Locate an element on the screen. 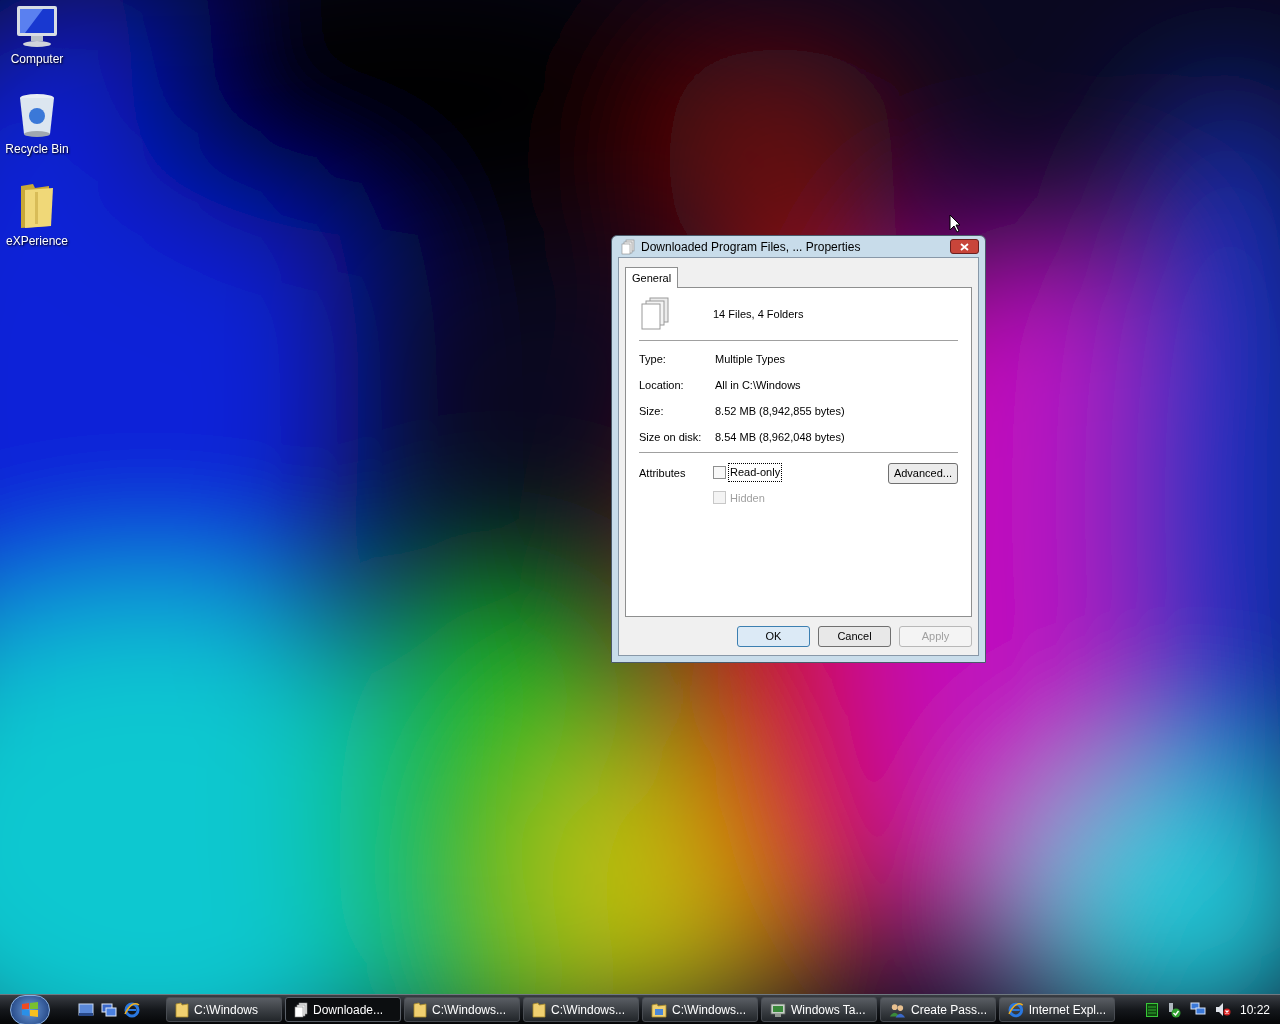  desktop-icon-label: Recycle Bin is located at coordinates (37, 149).